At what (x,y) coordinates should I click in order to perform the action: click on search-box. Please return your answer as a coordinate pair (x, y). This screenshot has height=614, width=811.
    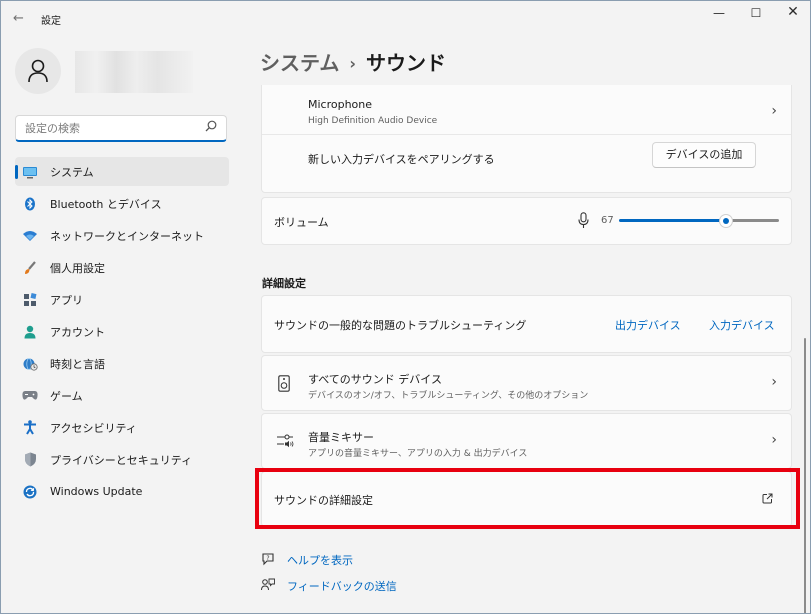
    Looking at the image, I should click on (121, 128).